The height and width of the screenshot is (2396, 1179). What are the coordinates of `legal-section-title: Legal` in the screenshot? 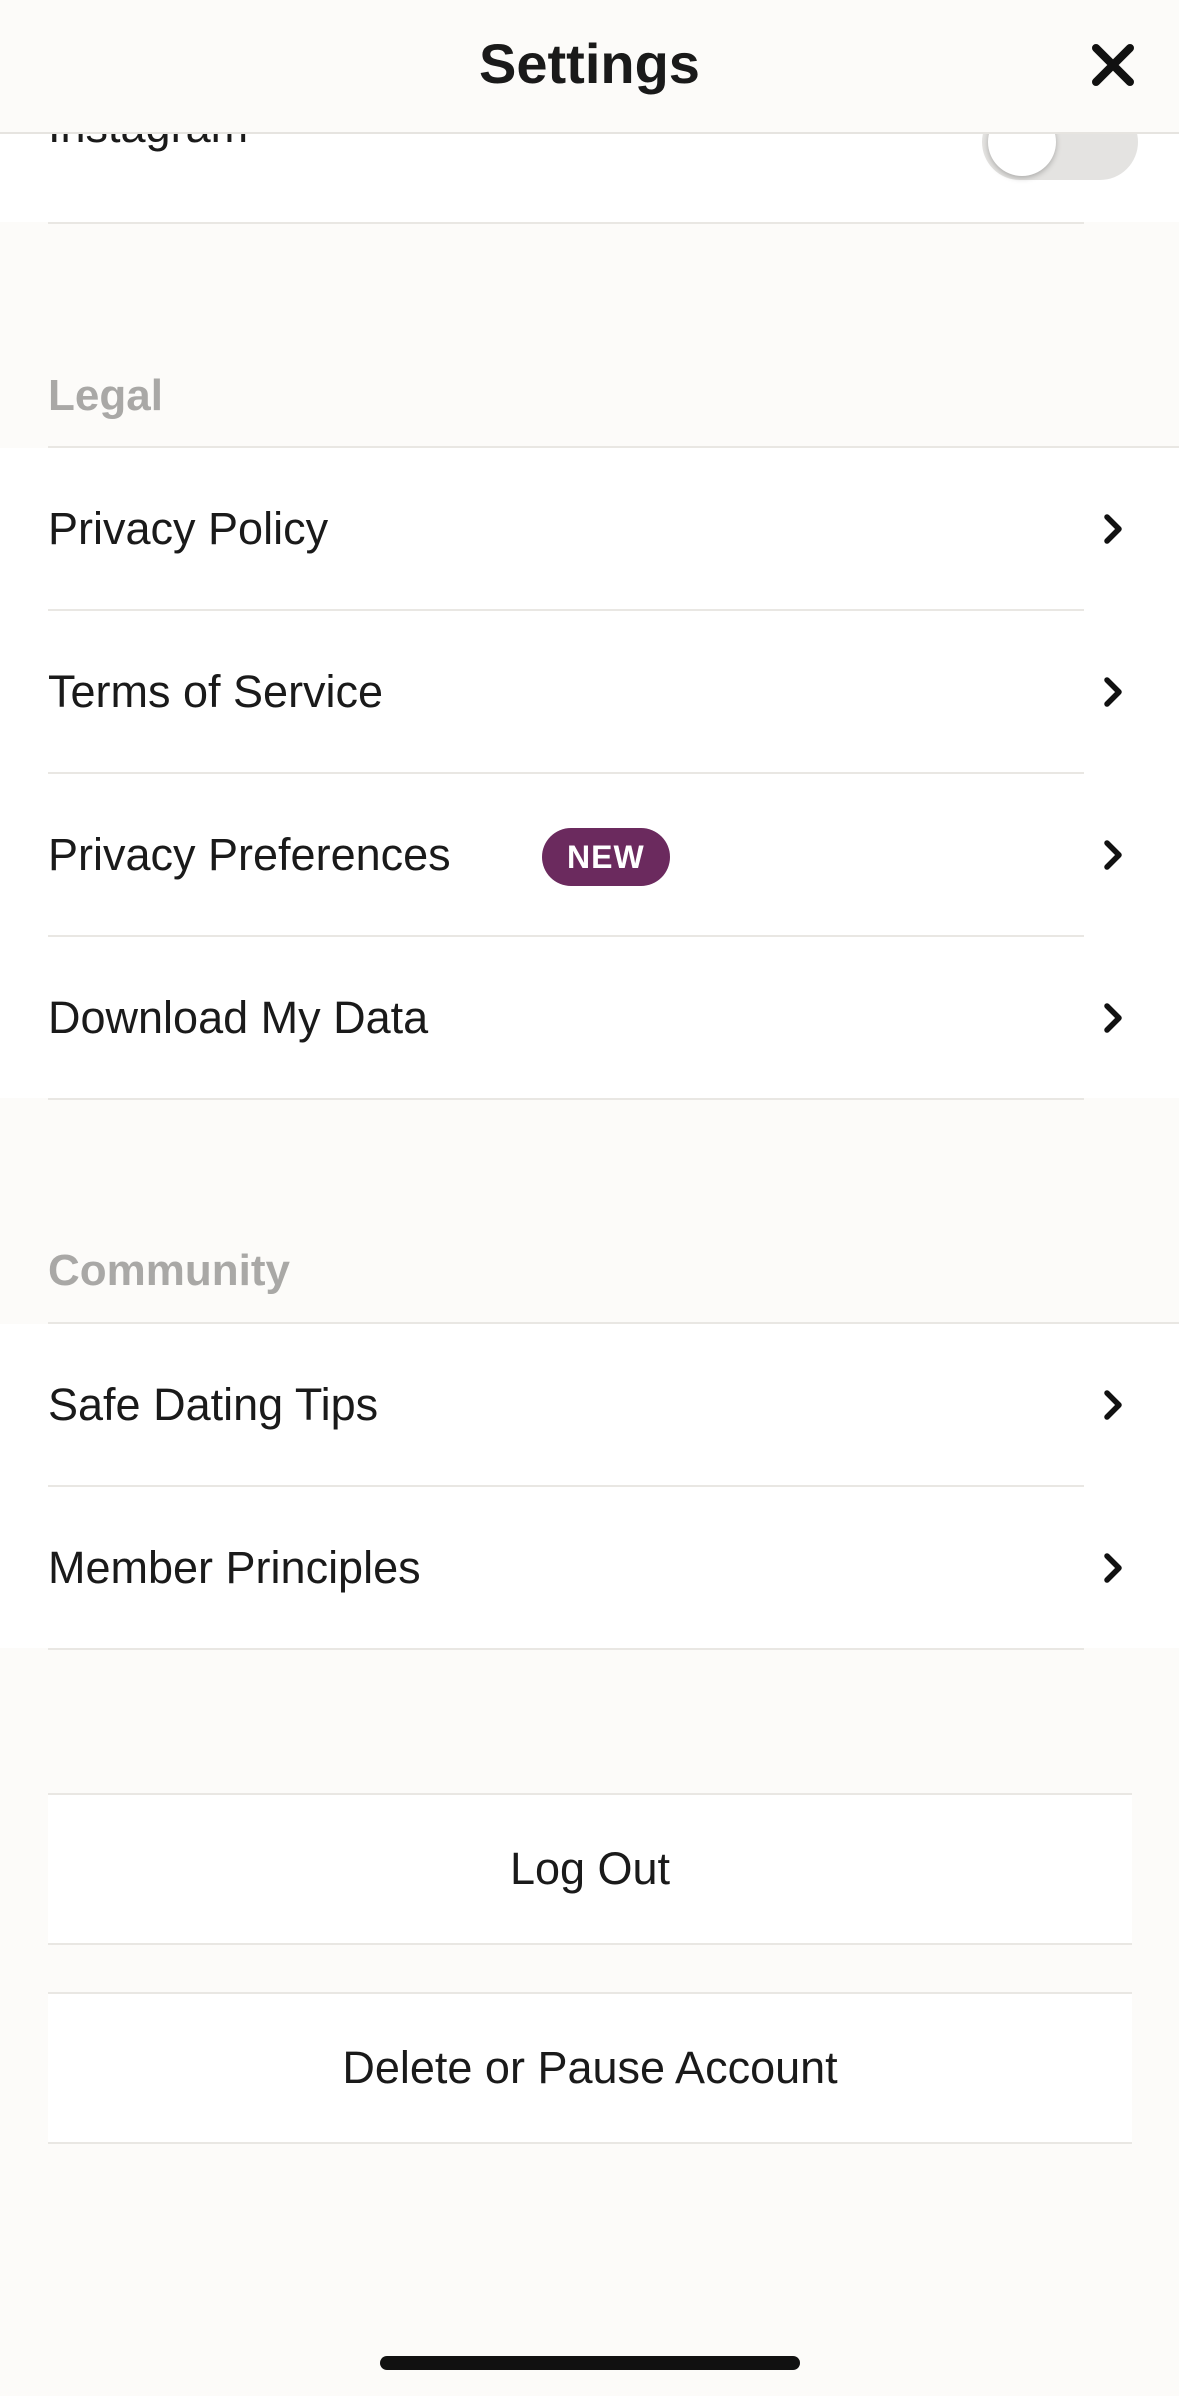 It's located at (105, 395).